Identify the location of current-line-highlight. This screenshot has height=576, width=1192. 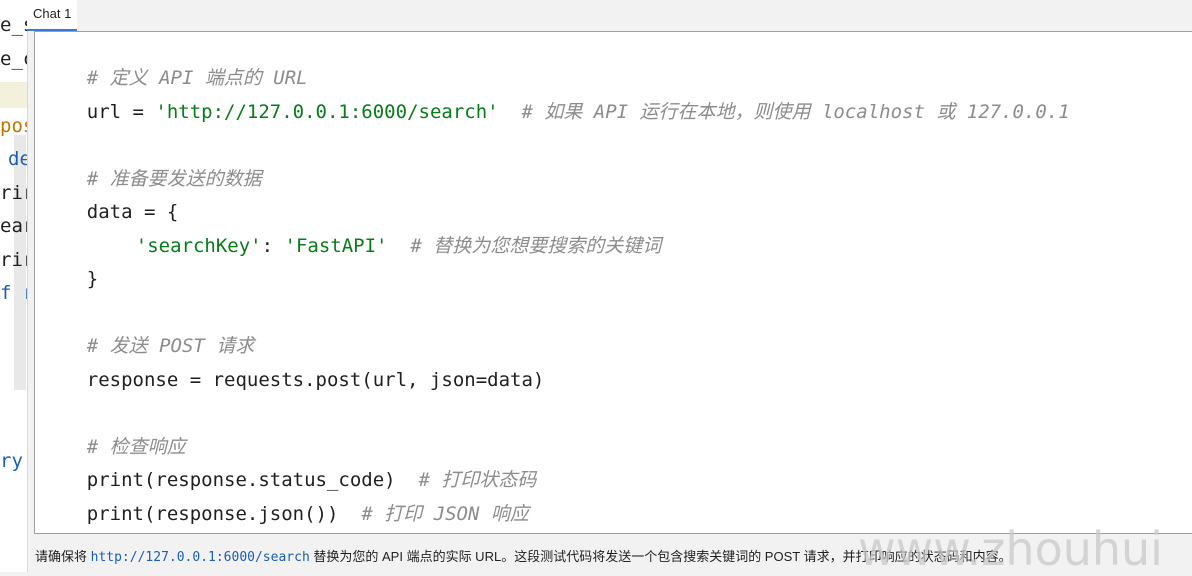
(13, 95).